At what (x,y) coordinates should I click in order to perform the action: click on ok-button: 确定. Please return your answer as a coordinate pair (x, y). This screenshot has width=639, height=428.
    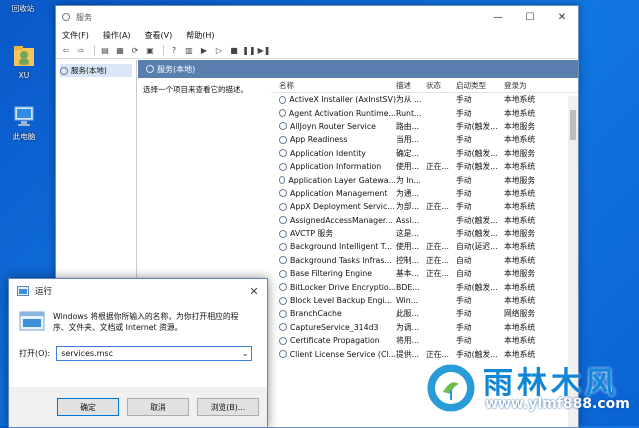
    Looking at the image, I should click on (88, 407).